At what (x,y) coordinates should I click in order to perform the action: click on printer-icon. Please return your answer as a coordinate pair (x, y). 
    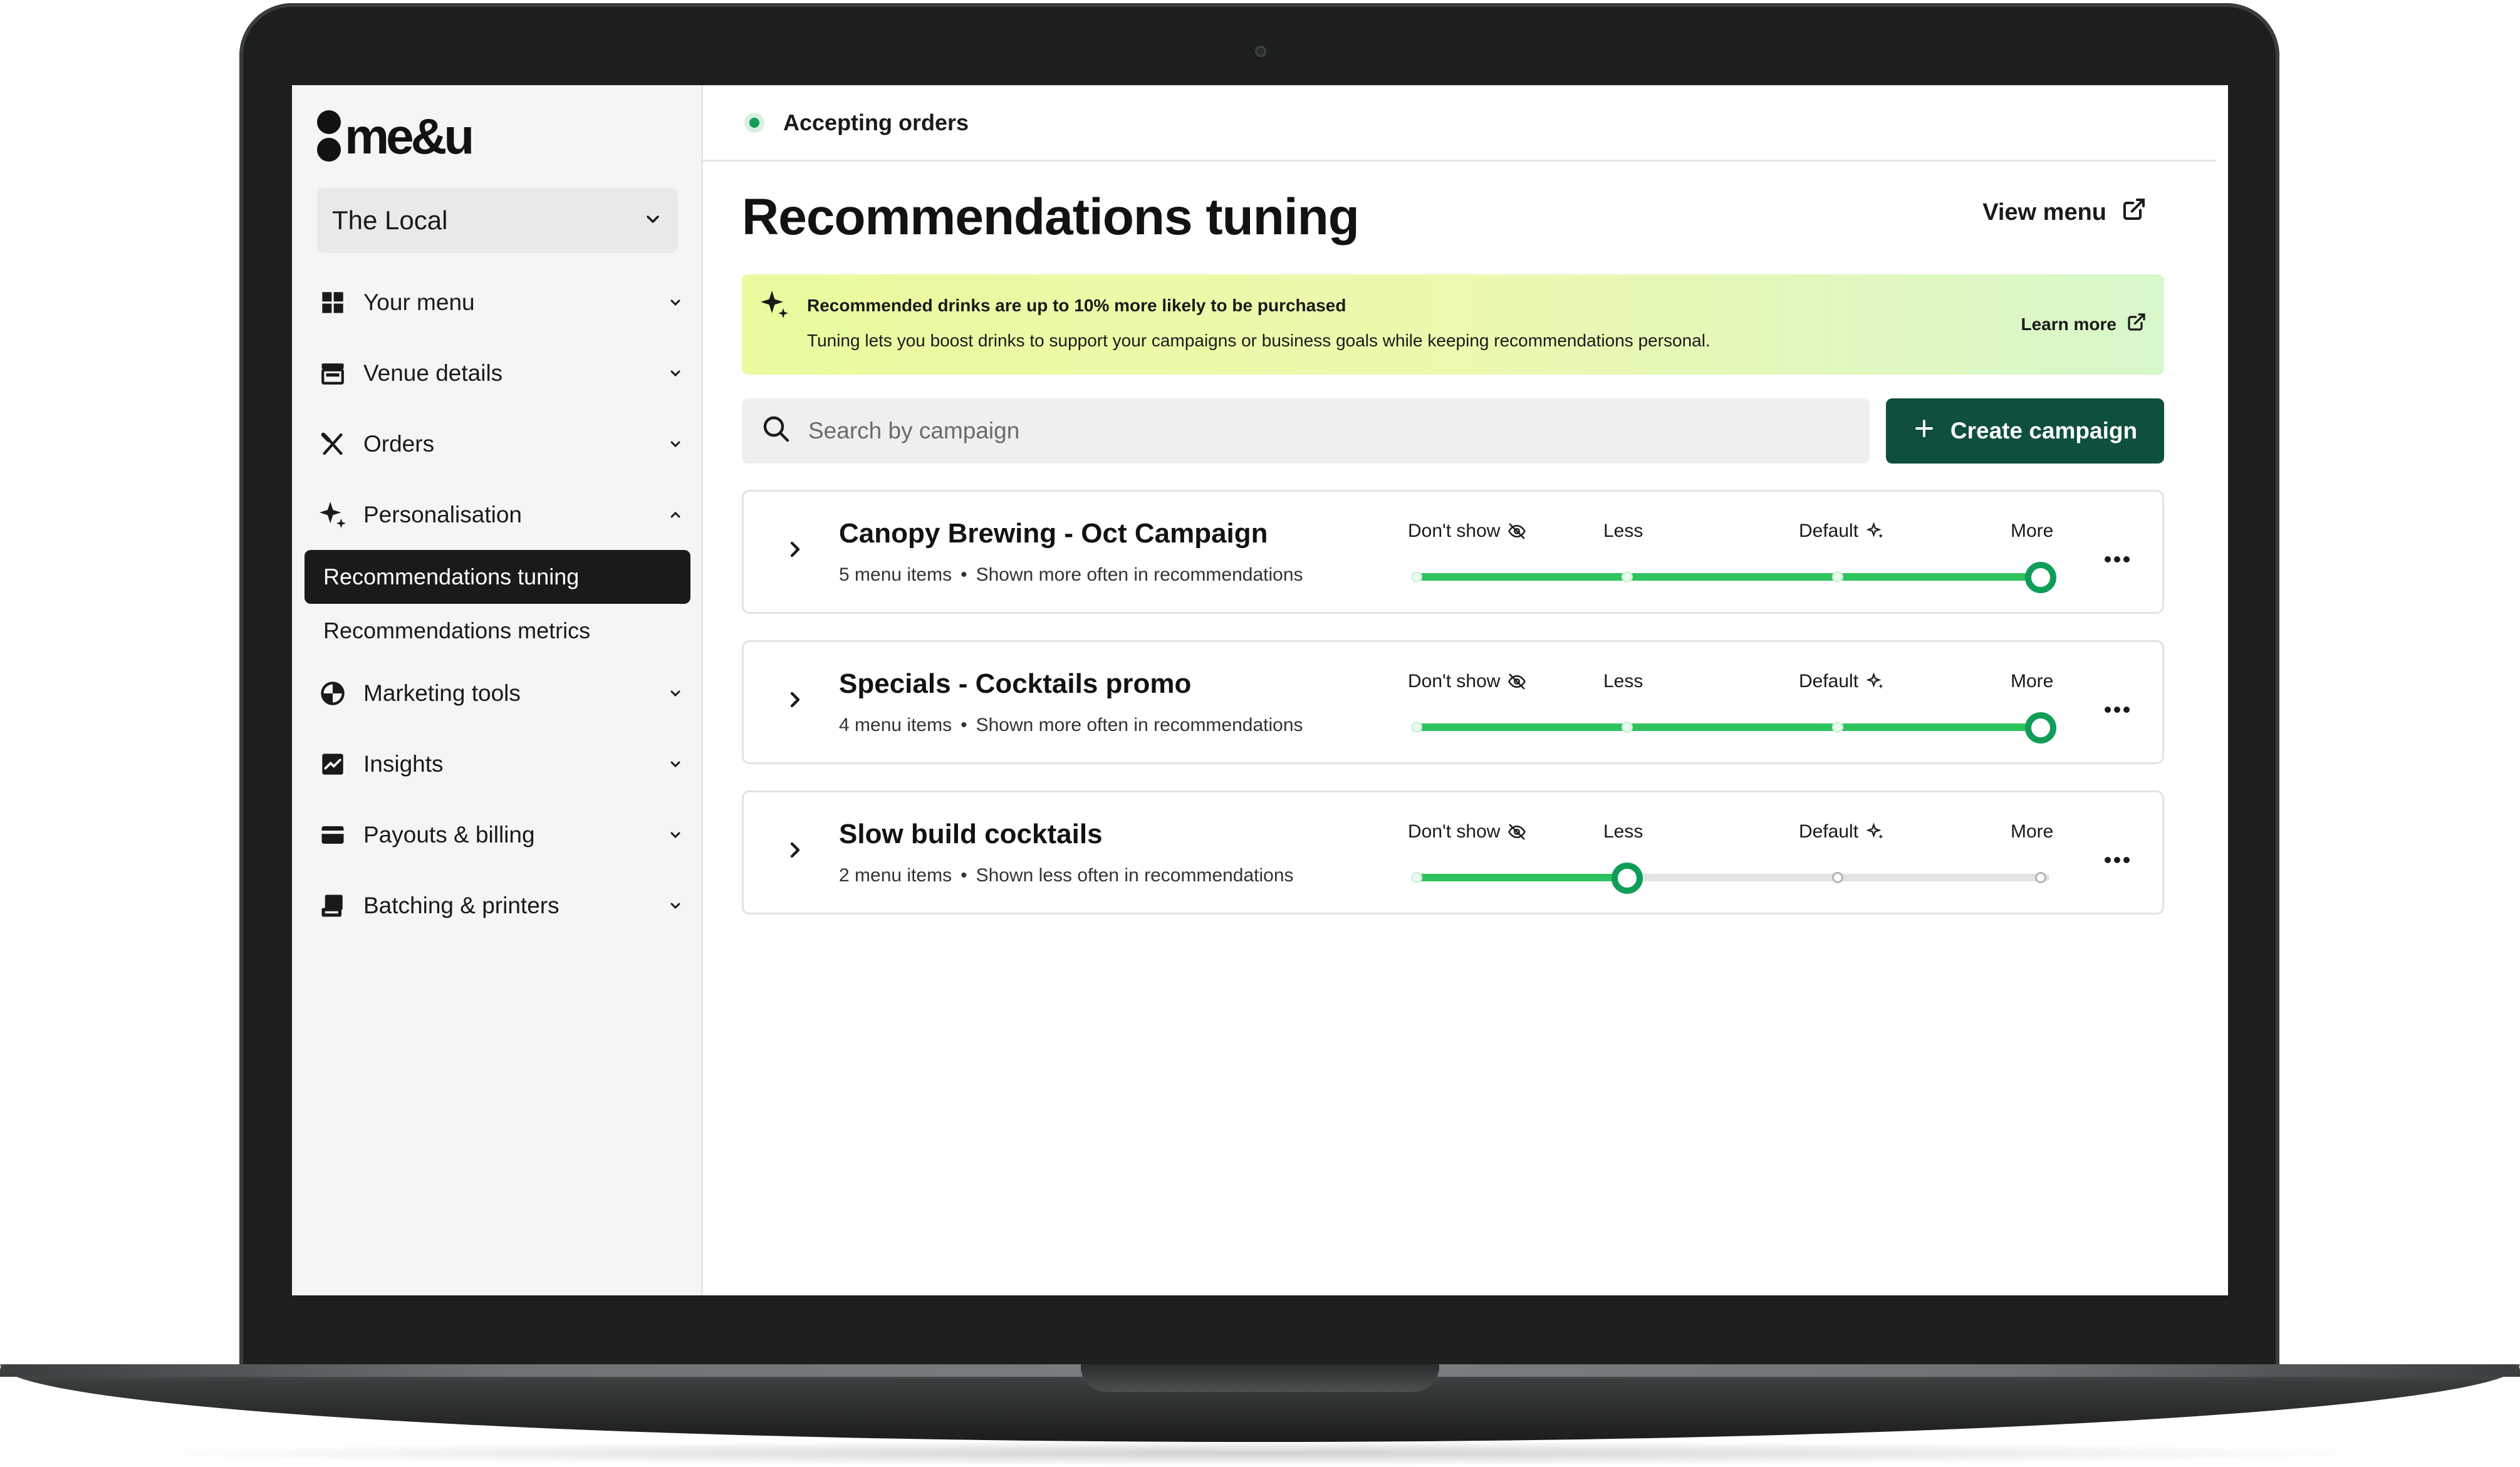
    Looking at the image, I should click on (332, 905).